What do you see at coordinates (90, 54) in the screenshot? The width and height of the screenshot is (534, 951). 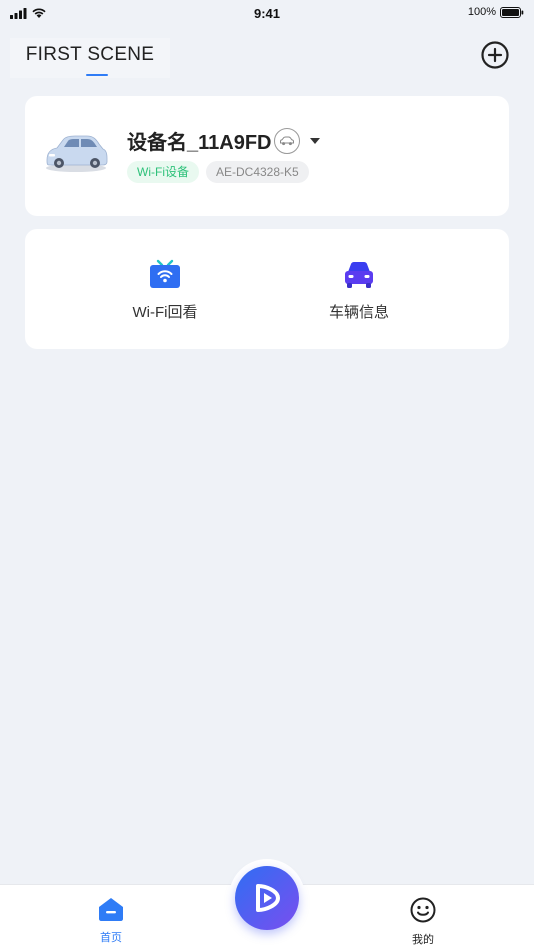 I see `scene-title: FIRST SCENE` at bounding box center [90, 54].